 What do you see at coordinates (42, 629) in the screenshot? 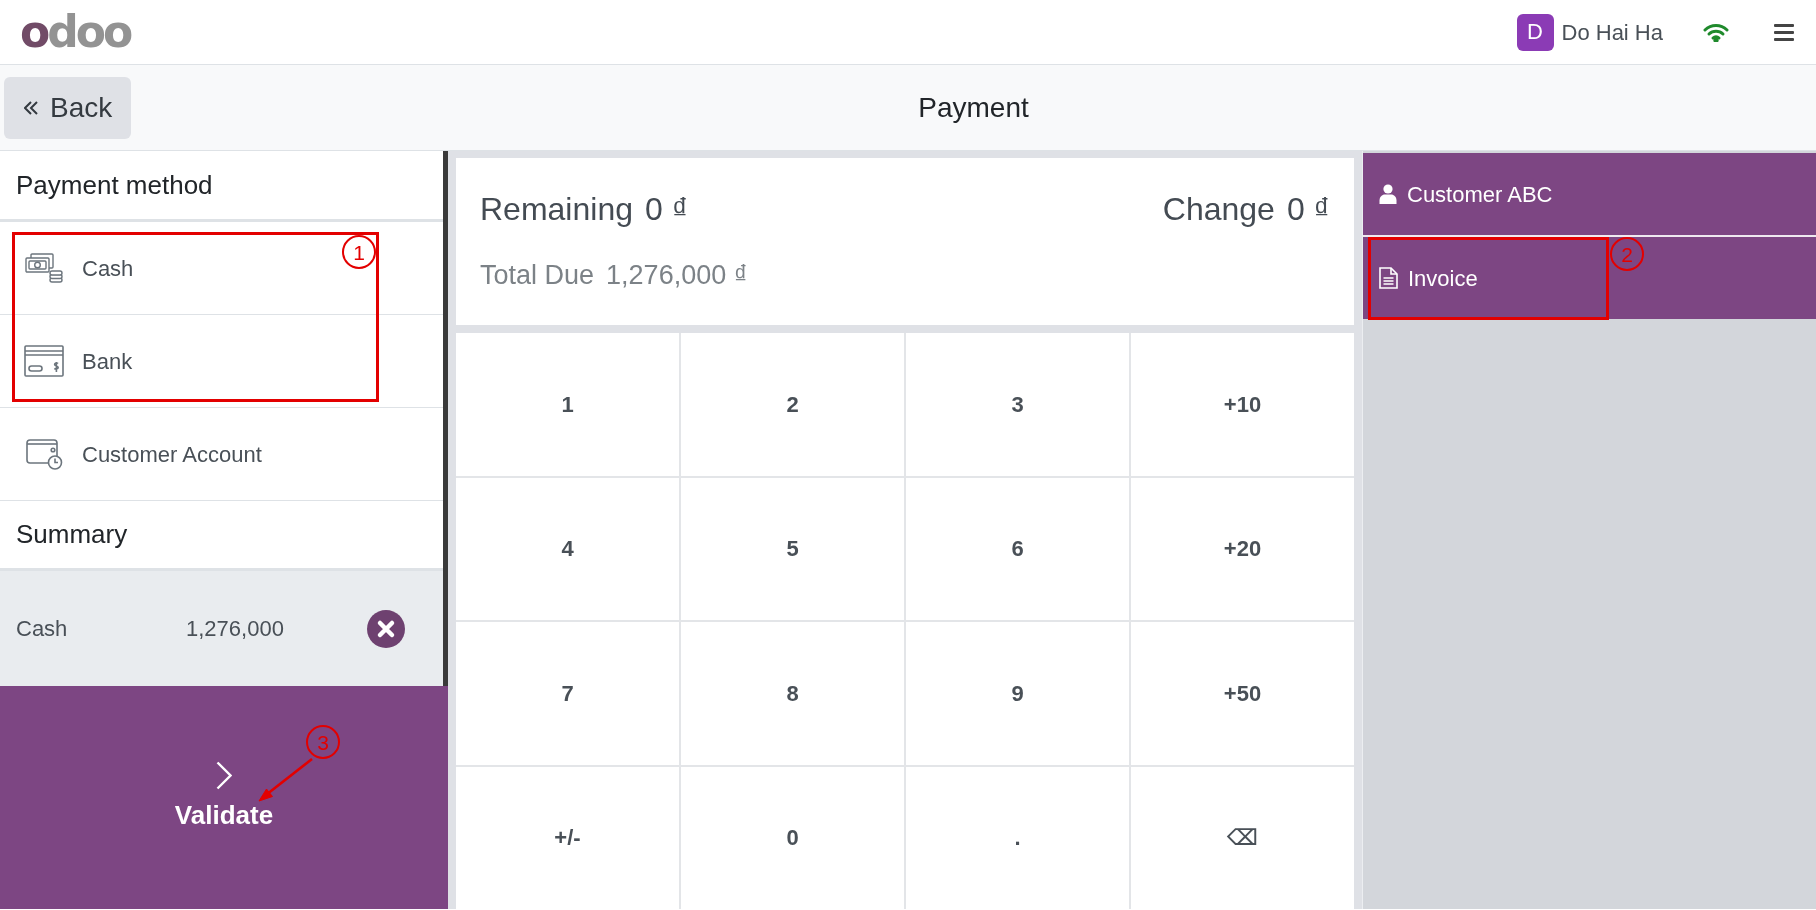
I see `payment-line-method: Cash` at bounding box center [42, 629].